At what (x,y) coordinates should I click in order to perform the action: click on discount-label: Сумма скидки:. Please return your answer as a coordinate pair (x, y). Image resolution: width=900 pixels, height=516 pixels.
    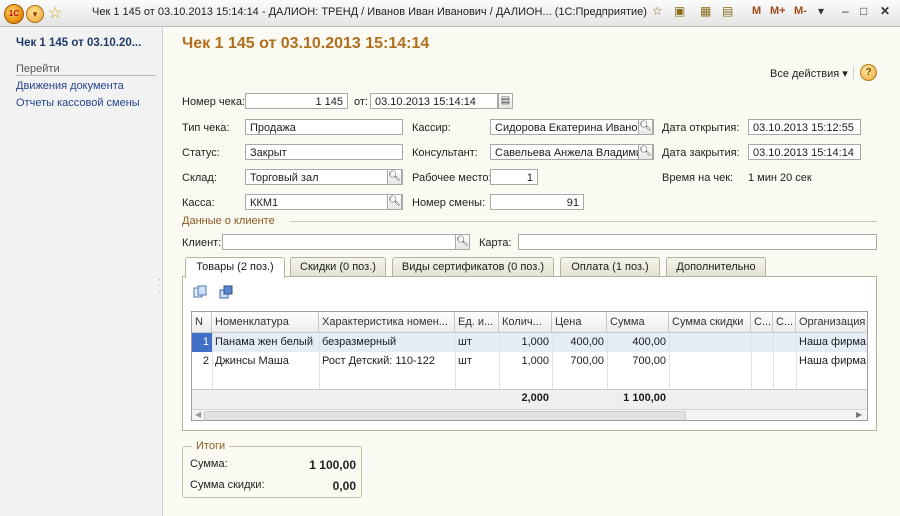
    Looking at the image, I should click on (227, 485).